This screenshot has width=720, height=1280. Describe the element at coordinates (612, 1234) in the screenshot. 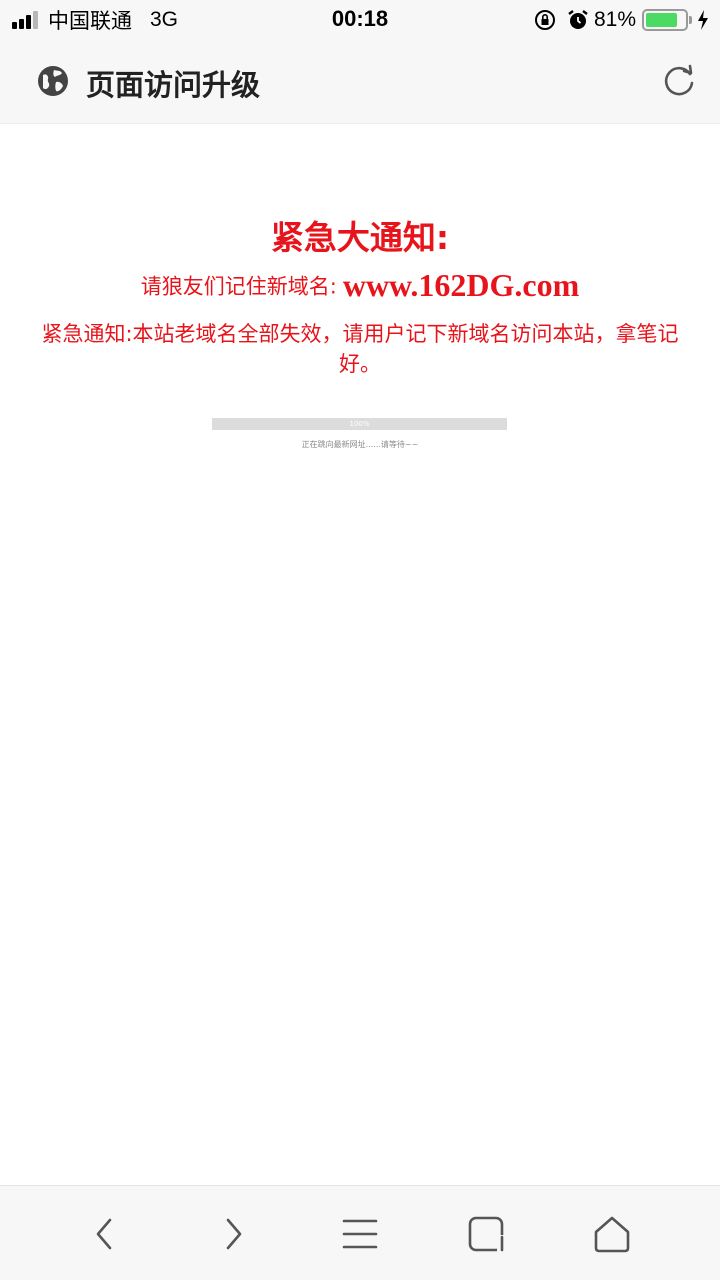

I see `home-icon` at that location.